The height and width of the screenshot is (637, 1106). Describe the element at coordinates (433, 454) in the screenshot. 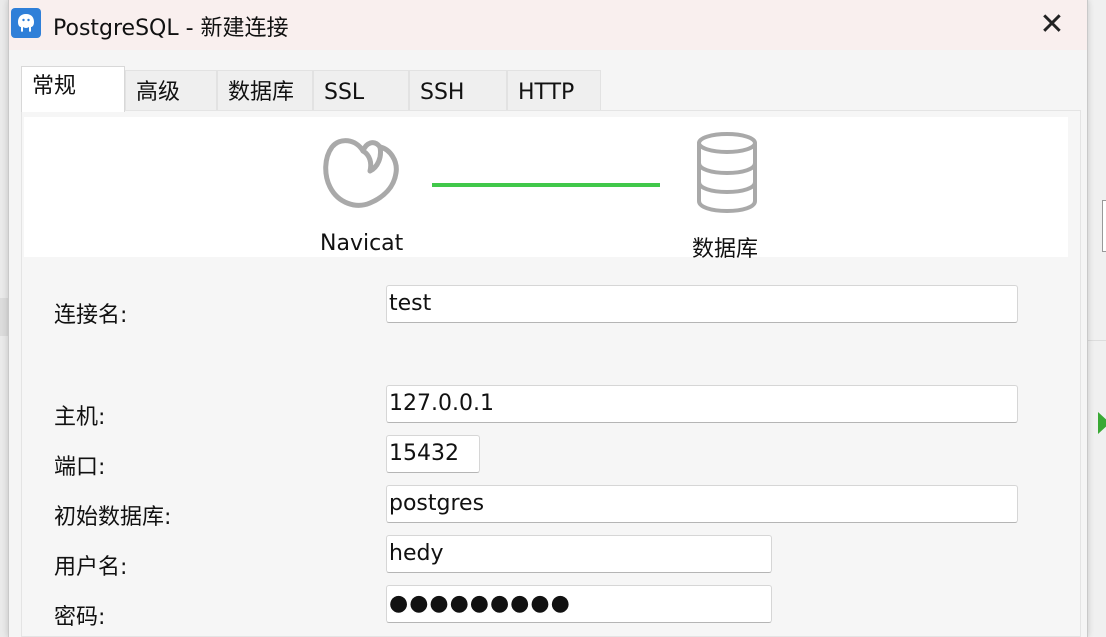

I see `port-input: 15432` at that location.